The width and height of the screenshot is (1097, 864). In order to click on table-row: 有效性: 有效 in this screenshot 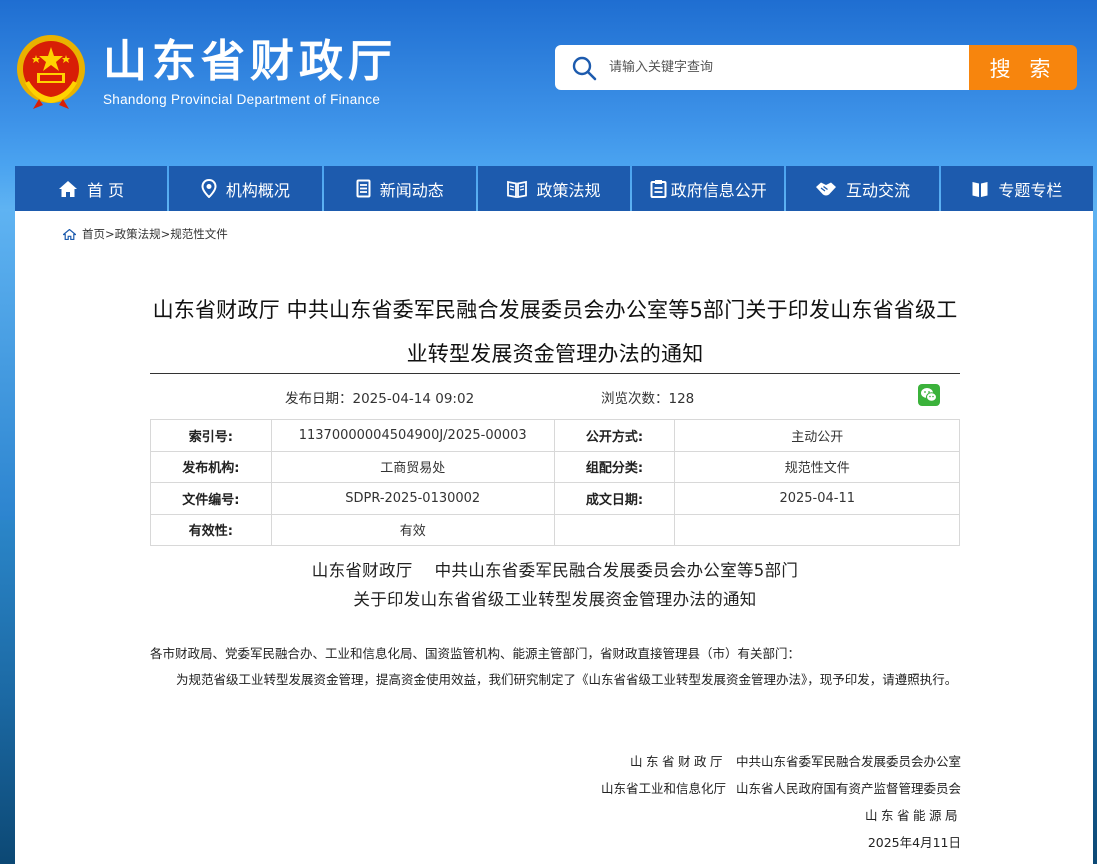, I will do `click(555, 529)`.